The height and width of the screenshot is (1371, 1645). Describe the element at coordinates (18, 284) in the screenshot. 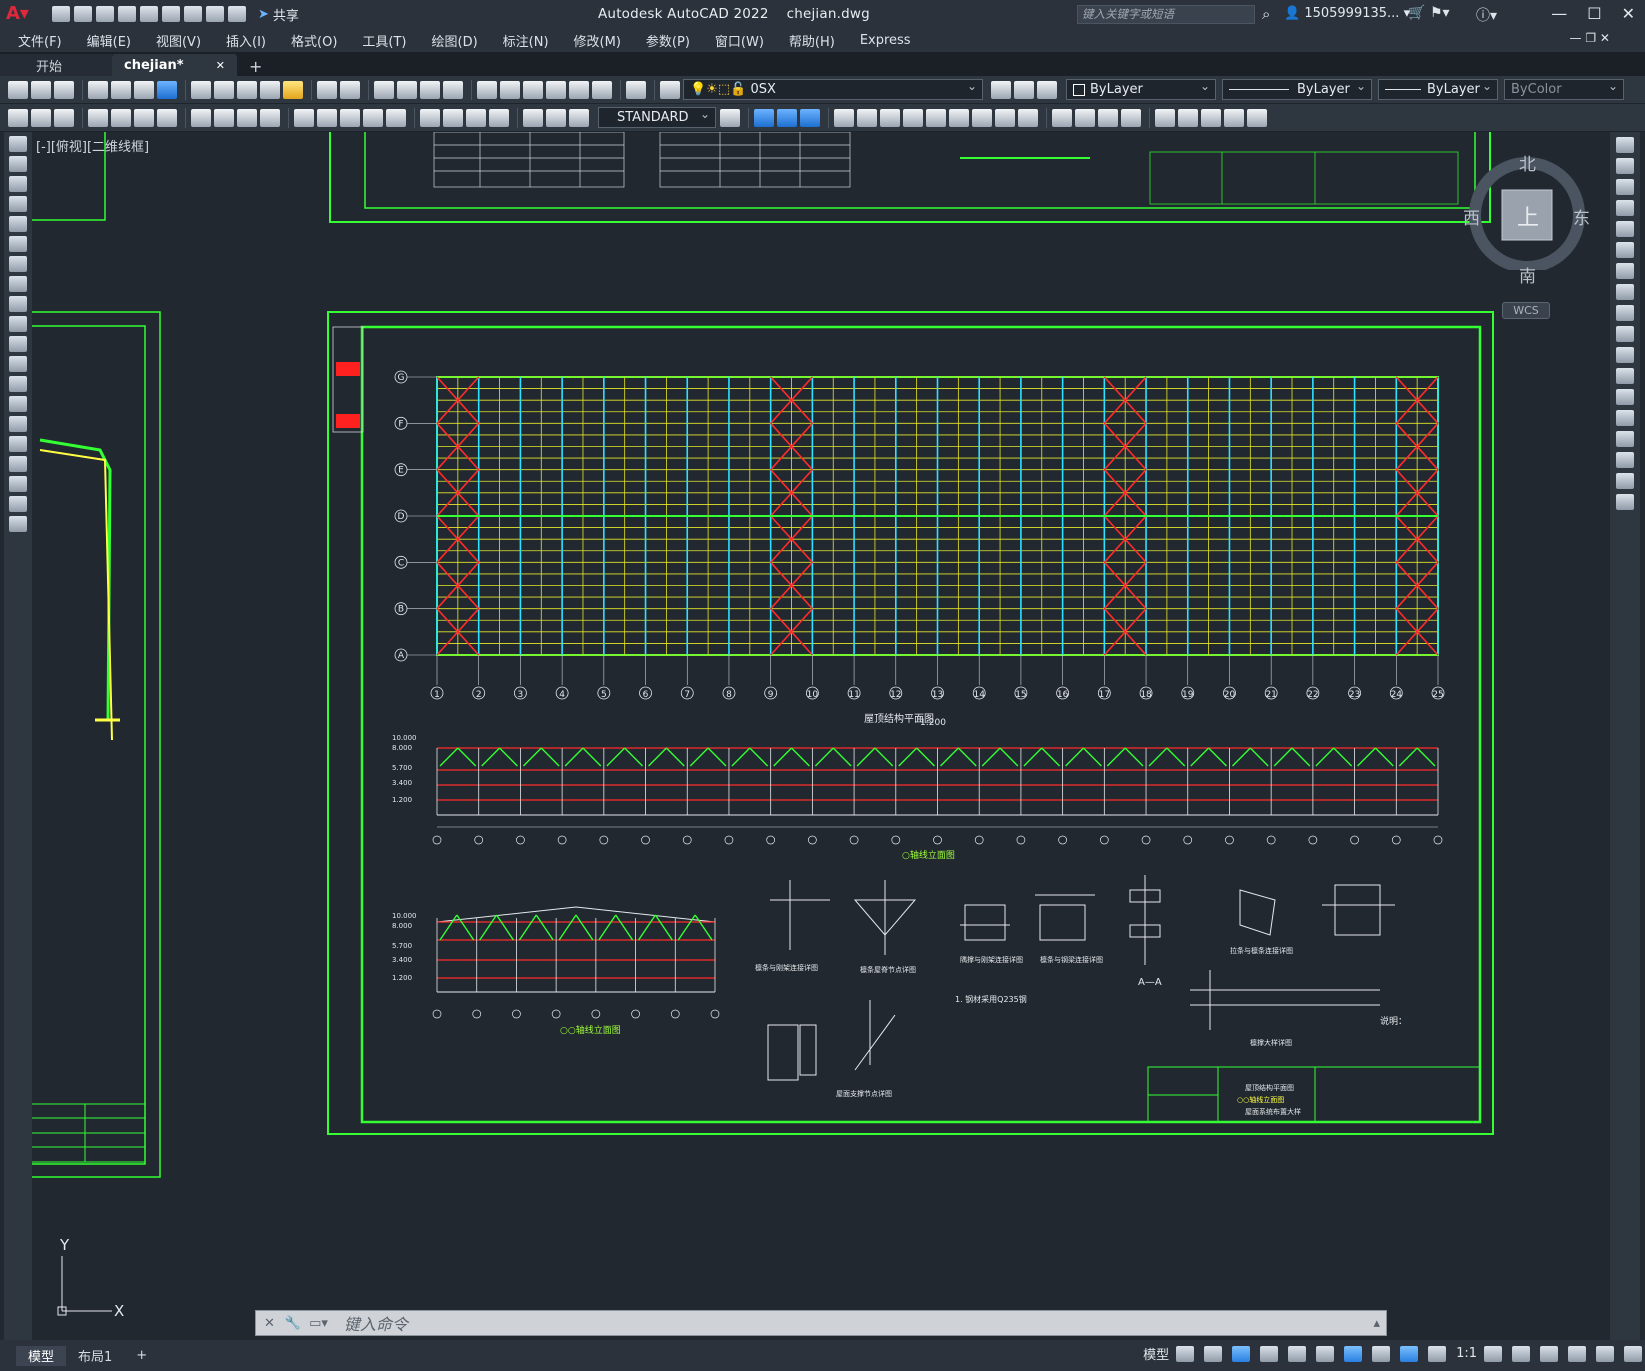

I see `revcloud-icon` at that location.